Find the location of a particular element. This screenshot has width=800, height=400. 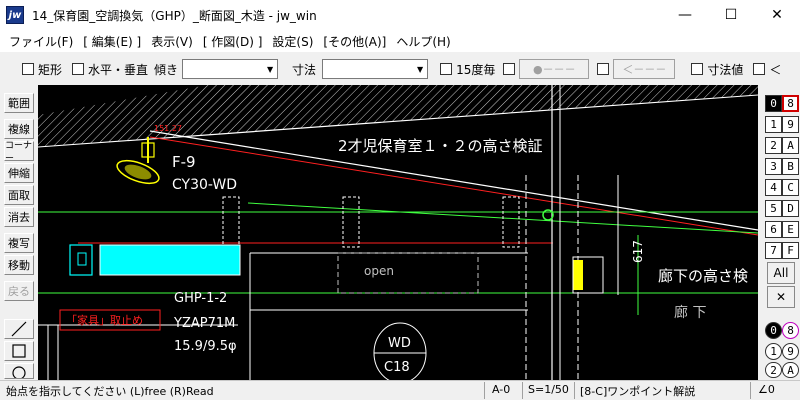

point-checkbox is located at coordinates (509, 69).